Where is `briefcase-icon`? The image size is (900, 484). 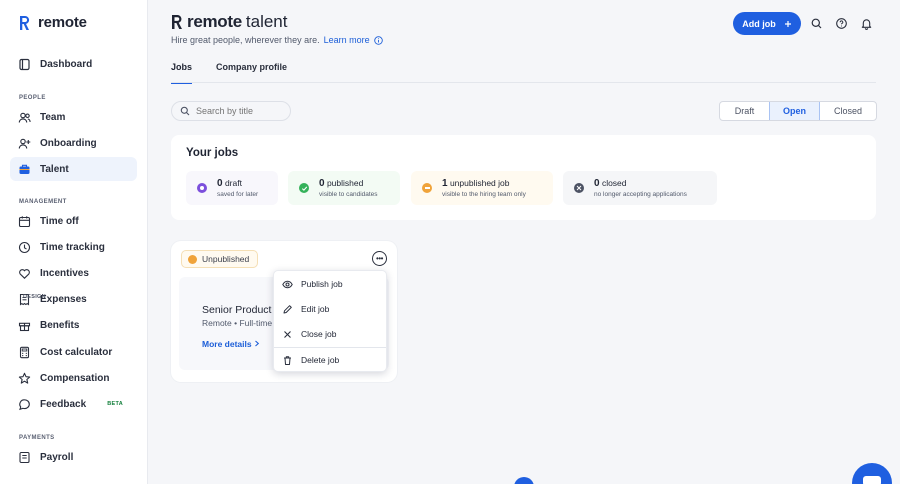
briefcase-icon is located at coordinates (24, 169).